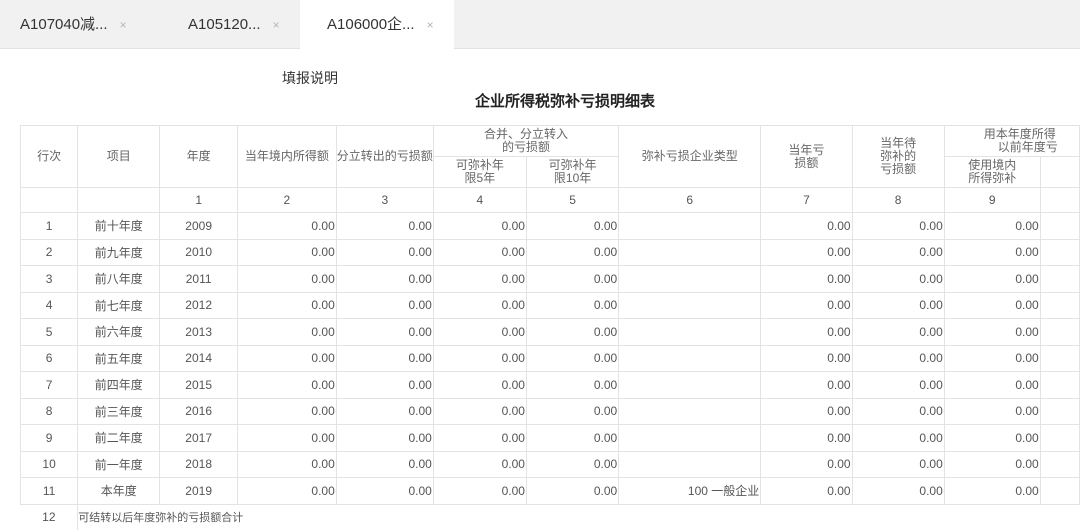 The image size is (1080, 531). What do you see at coordinates (229, 24) in the screenshot?
I see `tab-a105120: A105120... ×` at bounding box center [229, 24].